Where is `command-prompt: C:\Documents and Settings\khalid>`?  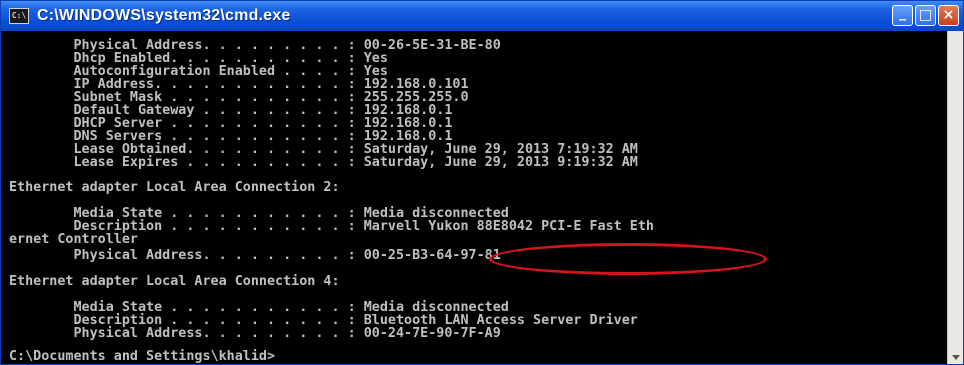 command-prompt: C:\Documents and Settings\khalid> is located at coordinates (142, 357).